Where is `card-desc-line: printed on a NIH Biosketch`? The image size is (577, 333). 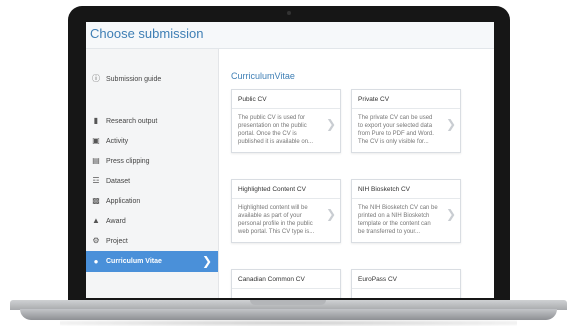
card-desc-line: printed on a NIH Biosketch is located at coordinates (394, 216).